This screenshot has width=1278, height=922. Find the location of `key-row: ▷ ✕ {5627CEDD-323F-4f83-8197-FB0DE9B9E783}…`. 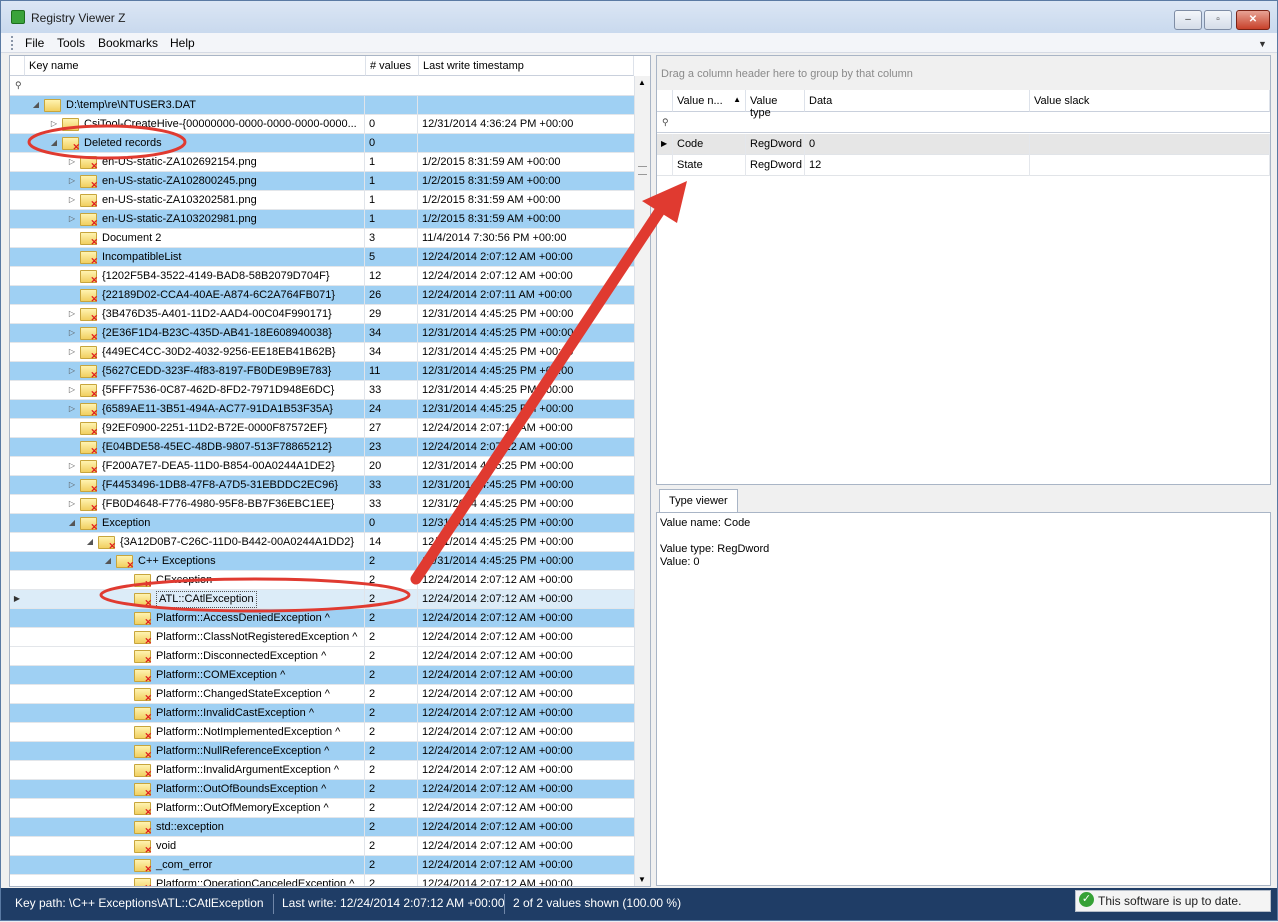

key-row: ▷ ✕ {5627CEDD-323F-4f83-8197-FB0DE9B9E783}… is located at coordinates (322, 371).